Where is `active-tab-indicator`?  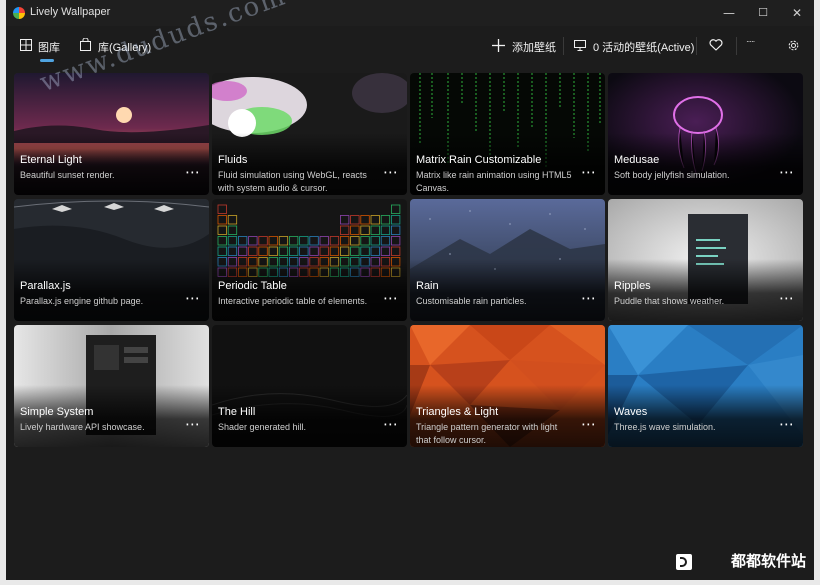
active-tab-indicator is located at coordinates (47, 60).